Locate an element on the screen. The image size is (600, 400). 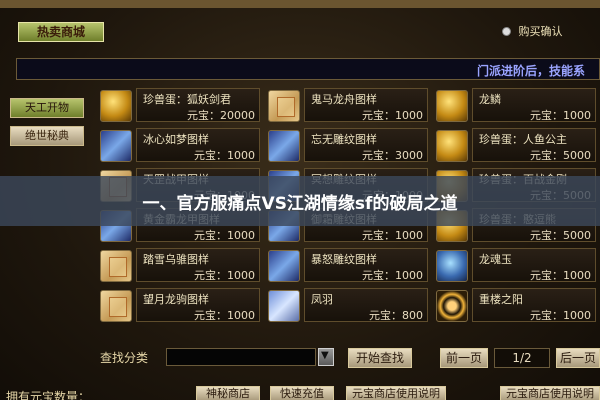
item-info: 踏雪乌骓图样元宝：1000 is located at coordinates (198, 265).